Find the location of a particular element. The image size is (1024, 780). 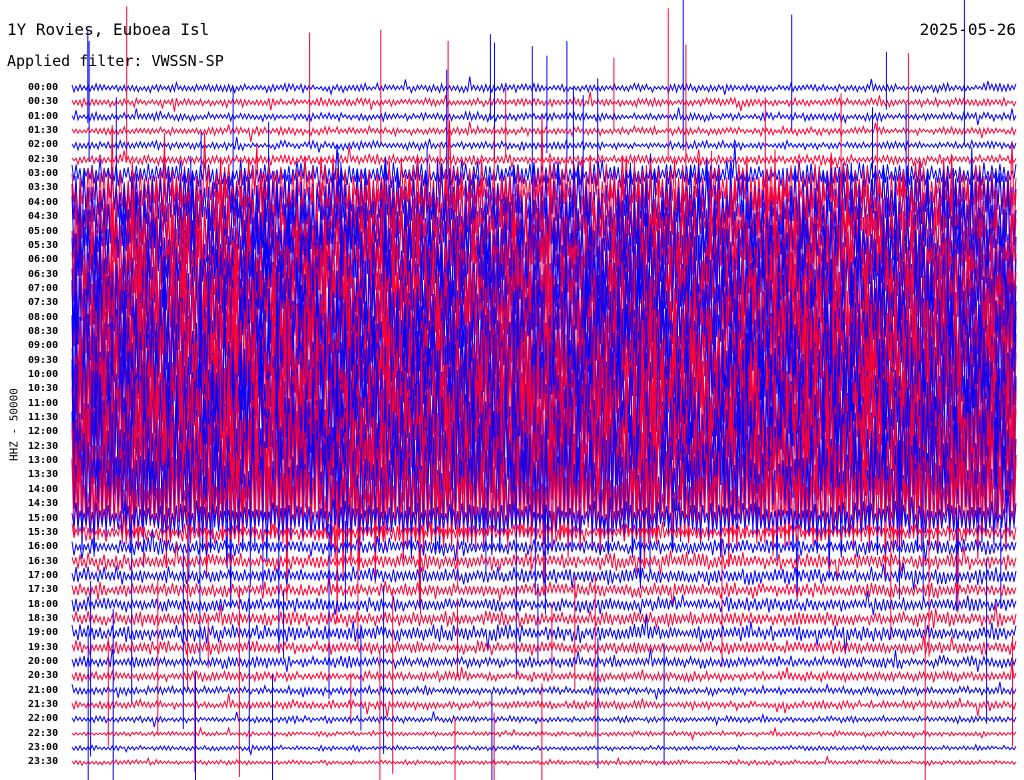

row-label: 15:30 is located at coordinates (43, 532).